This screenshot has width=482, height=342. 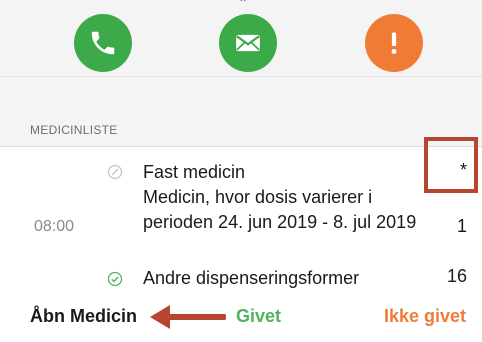 I want to click on slash-circle-icon, so click(x=115, y=172).